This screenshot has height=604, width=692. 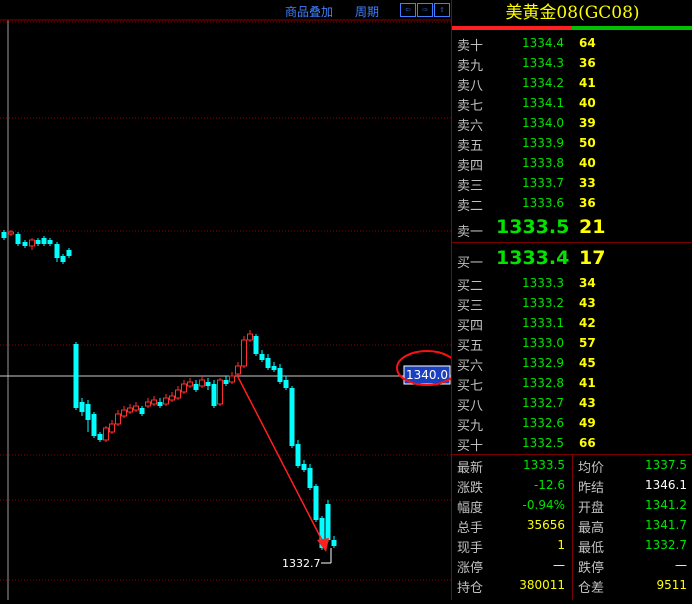 I want to click on level-volume: 36, so click(x=587, y=203).